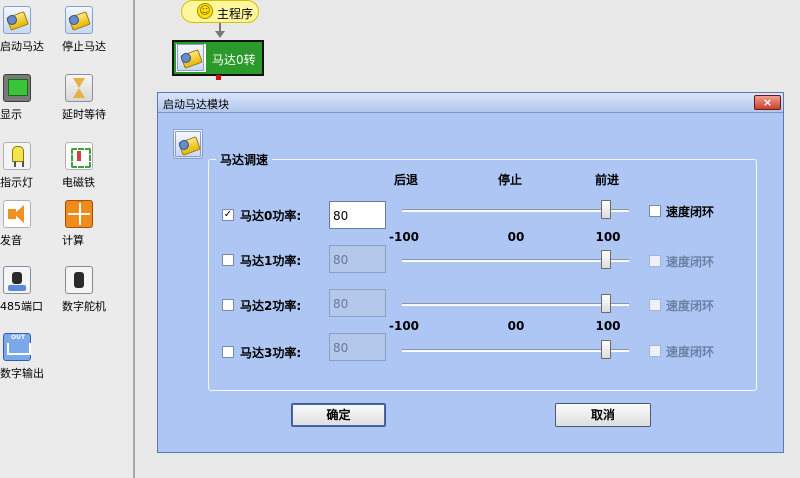 The height and width of the screenshot is (478, 800). Describe the element at coordinates (690, 306) in the screenshot. I see `motor-2-closed-loop-label: 速度闭环` at that location.